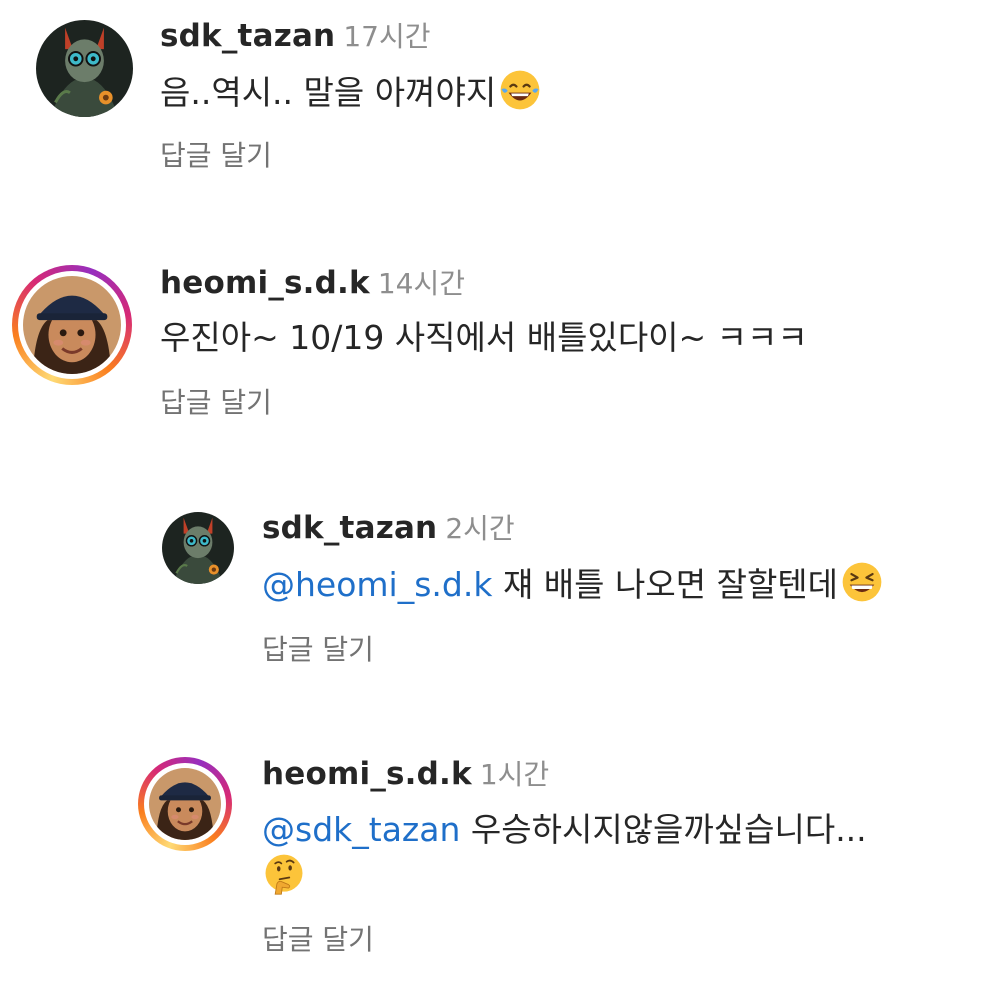 The image size is (989, 989). I want to click on comment-header: heomi_s.d.k 1시간, so click(405, 774).